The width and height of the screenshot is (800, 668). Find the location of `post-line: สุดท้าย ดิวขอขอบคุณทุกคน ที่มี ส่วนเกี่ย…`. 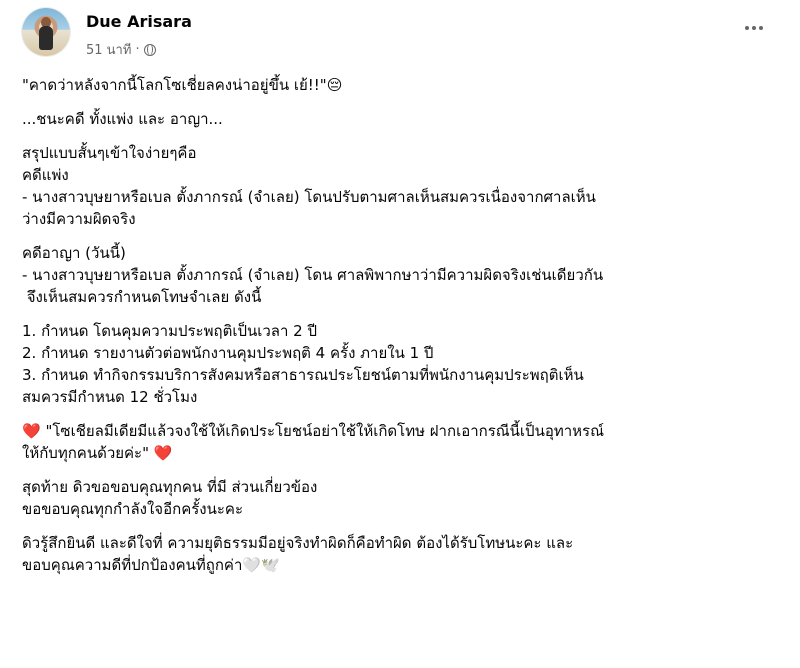

post-line: สุดท้าย ดิวขอขอบคุณทุกคน ที่มี ส่วนเกี่ย… is located at coordinates (170, 487).